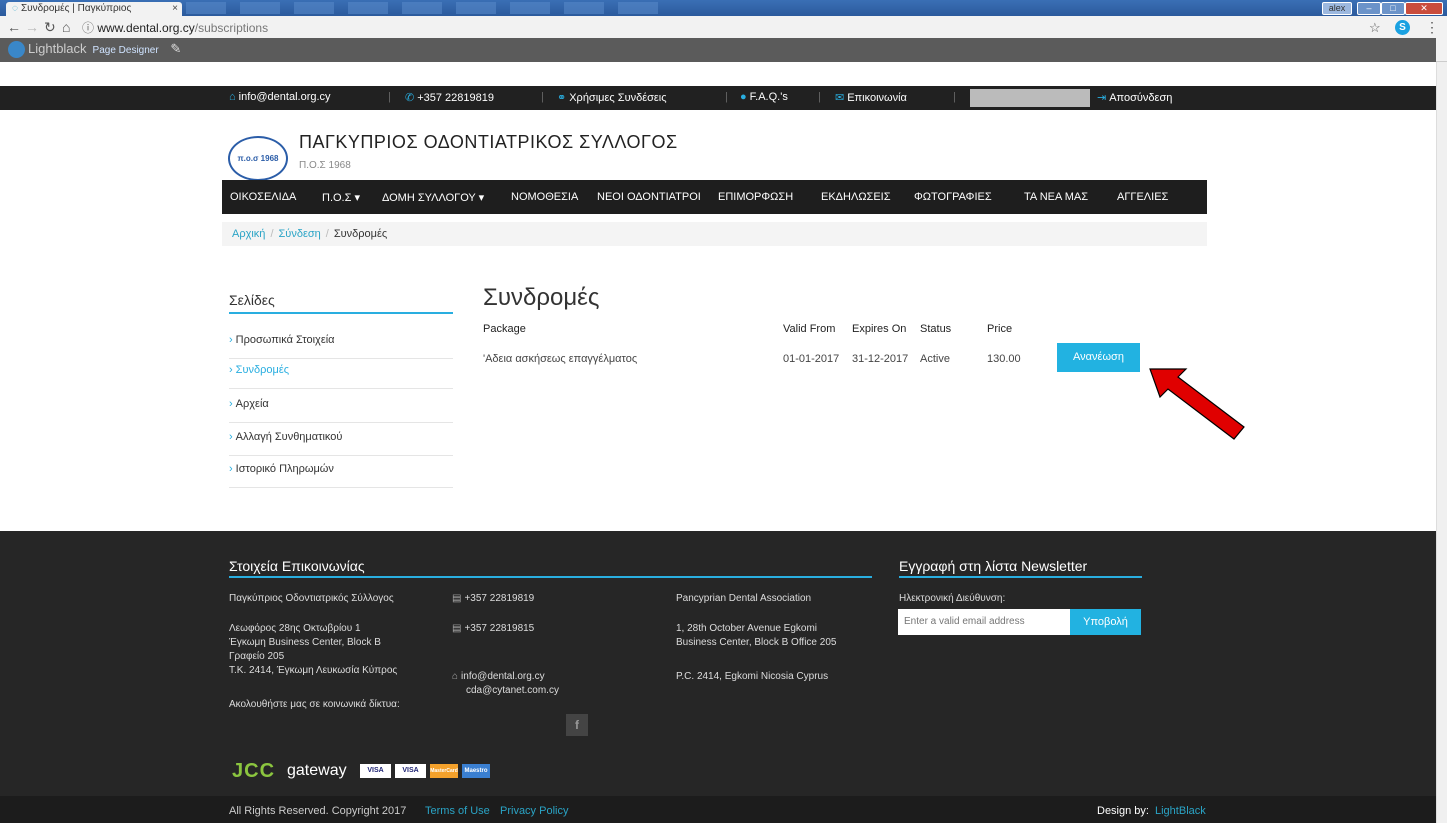  I want to click on column-header-expires-on: Expires On, so click(879, 329).